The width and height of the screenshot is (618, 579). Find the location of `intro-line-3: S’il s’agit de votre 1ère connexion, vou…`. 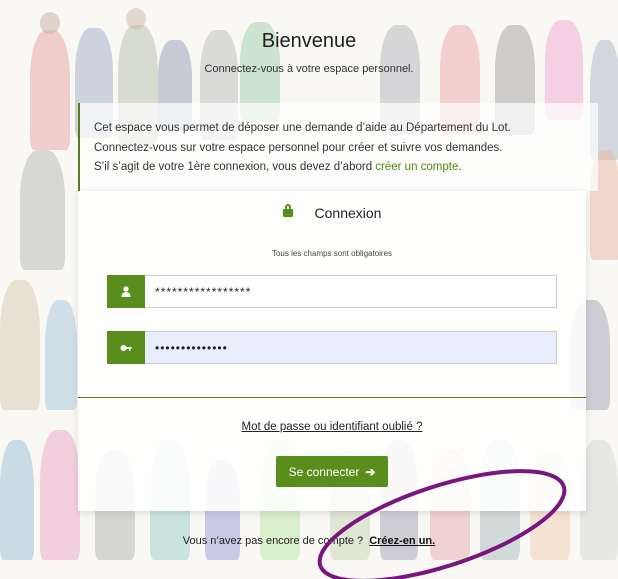

intro-line-3: S’il s’agit de votre 1ère connexion, vou… is located at coordinates (346, 168).